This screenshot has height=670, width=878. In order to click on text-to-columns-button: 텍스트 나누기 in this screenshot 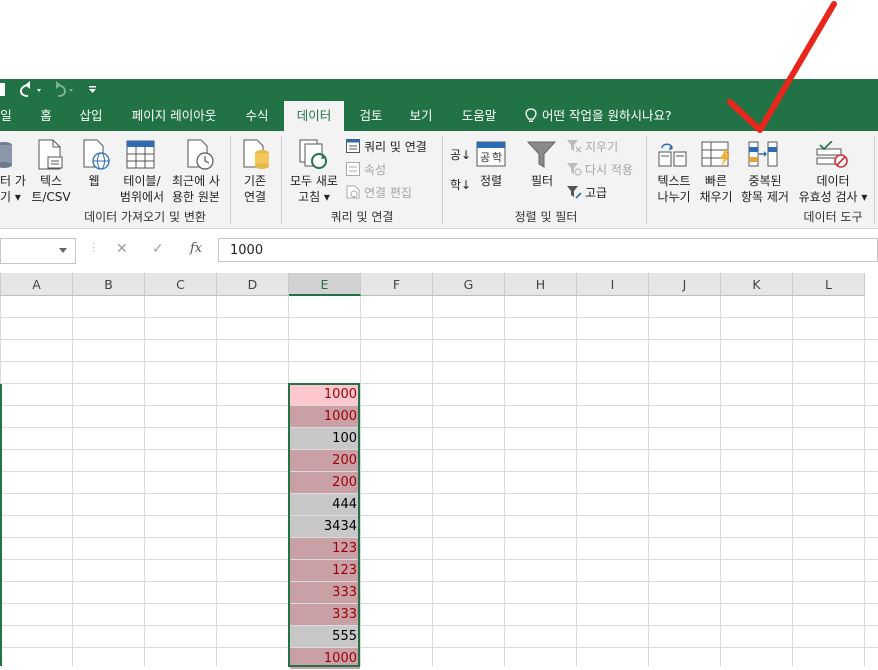, I will do `click(674, 189)`.